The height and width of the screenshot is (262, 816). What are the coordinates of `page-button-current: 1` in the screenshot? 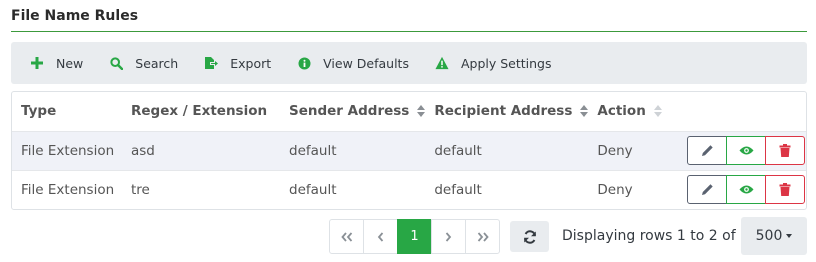 It's located at (414, 236).